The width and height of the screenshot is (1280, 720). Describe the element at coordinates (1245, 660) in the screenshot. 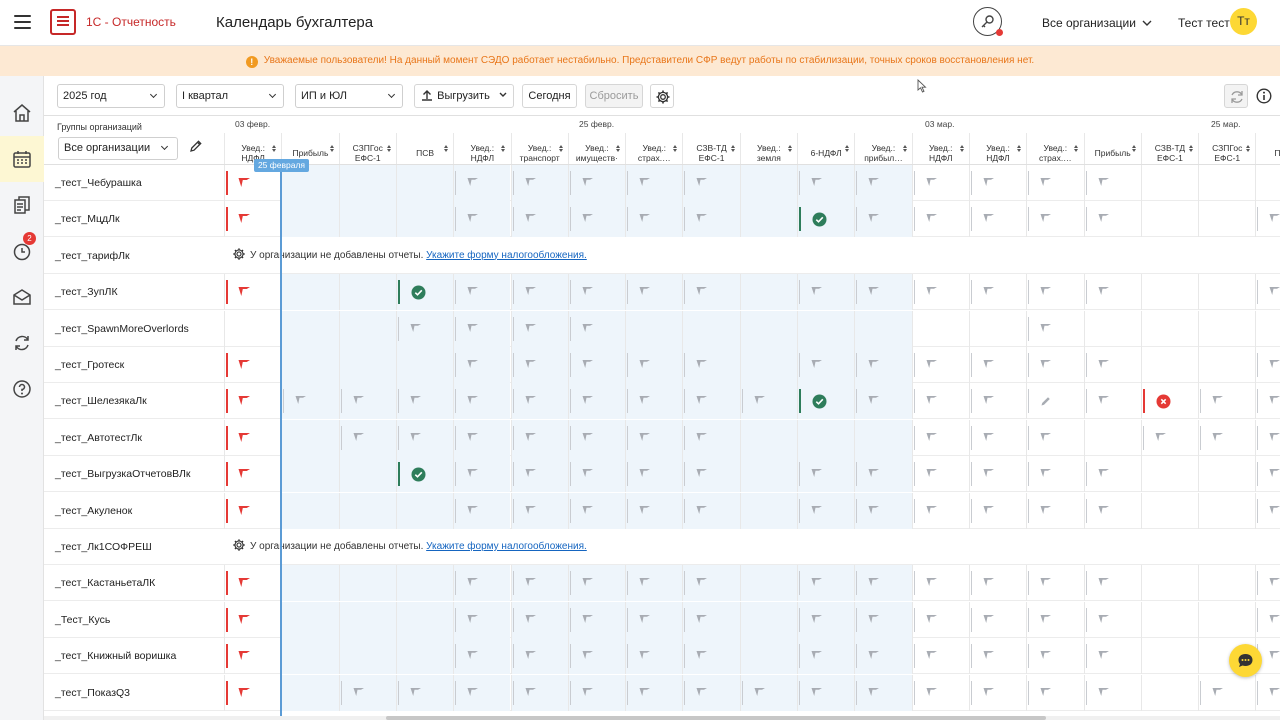

I see `chat-button` at that location.